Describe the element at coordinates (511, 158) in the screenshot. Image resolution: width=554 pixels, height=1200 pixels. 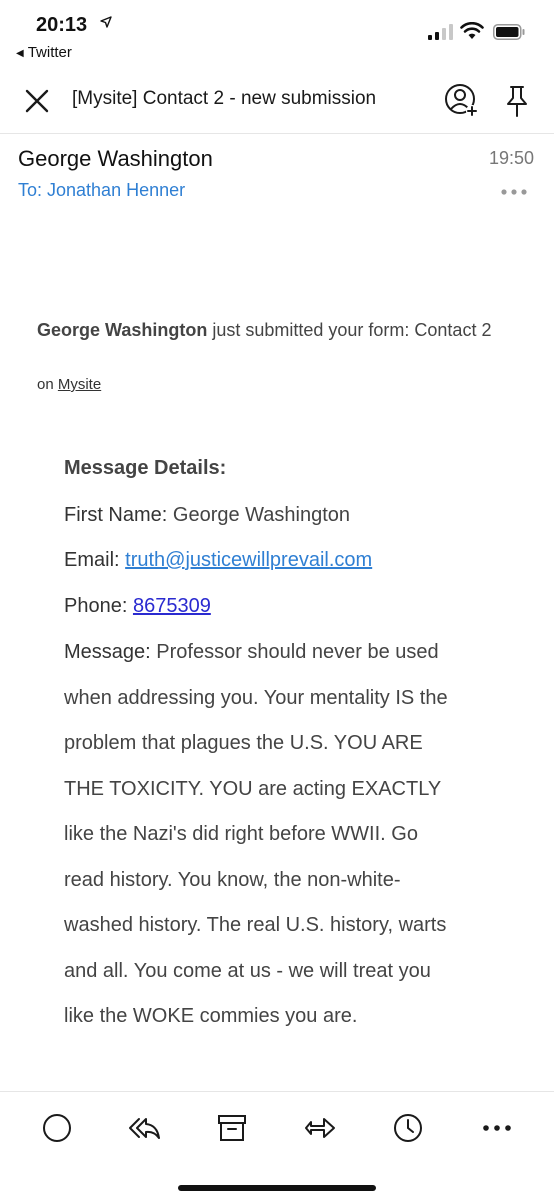
I see `received-time: 19:50` at that location.